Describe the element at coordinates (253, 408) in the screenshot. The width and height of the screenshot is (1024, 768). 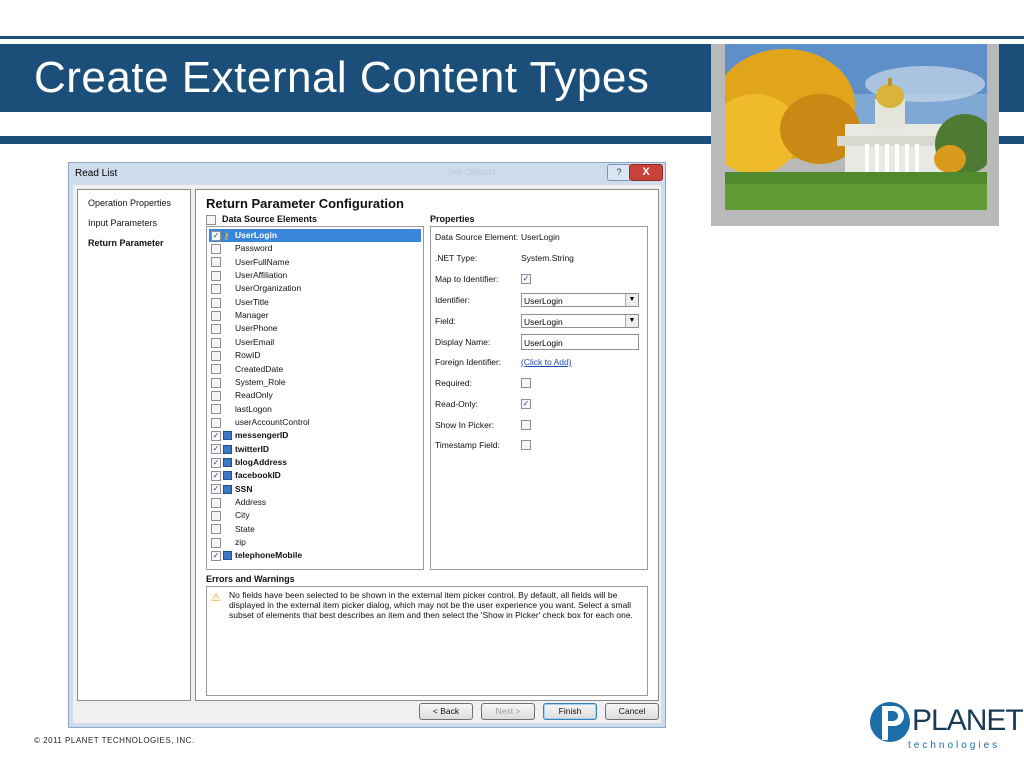
I see `element-label: lastLogon` at that location.